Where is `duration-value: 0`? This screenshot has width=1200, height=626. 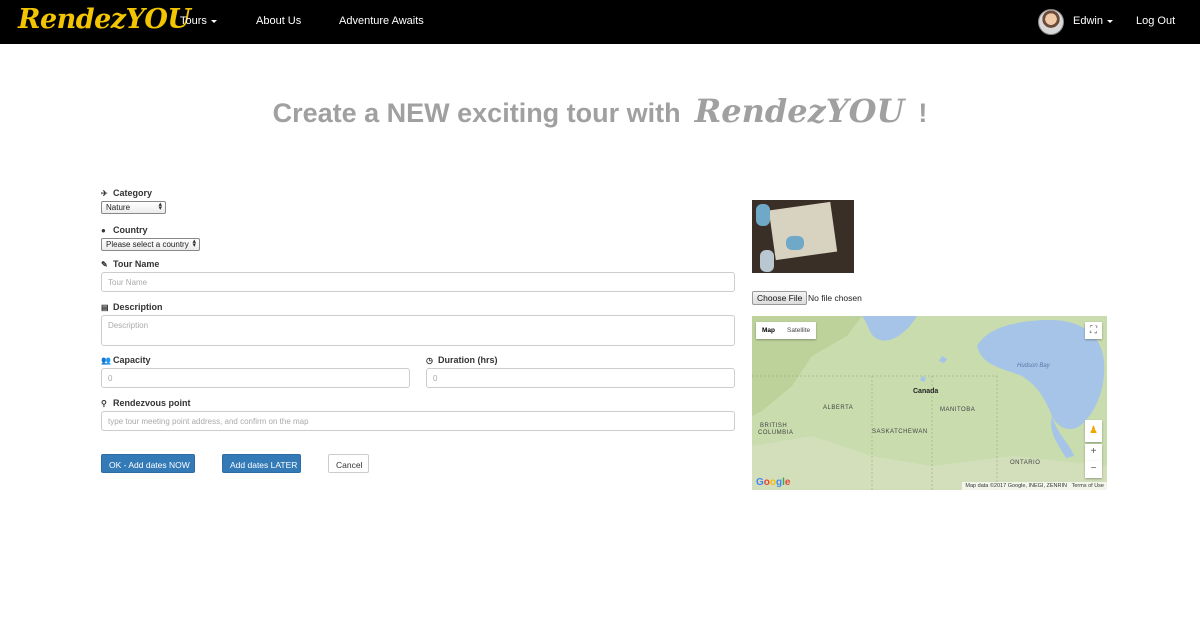 duration-value: 0 is located at coordinates (435, 378).